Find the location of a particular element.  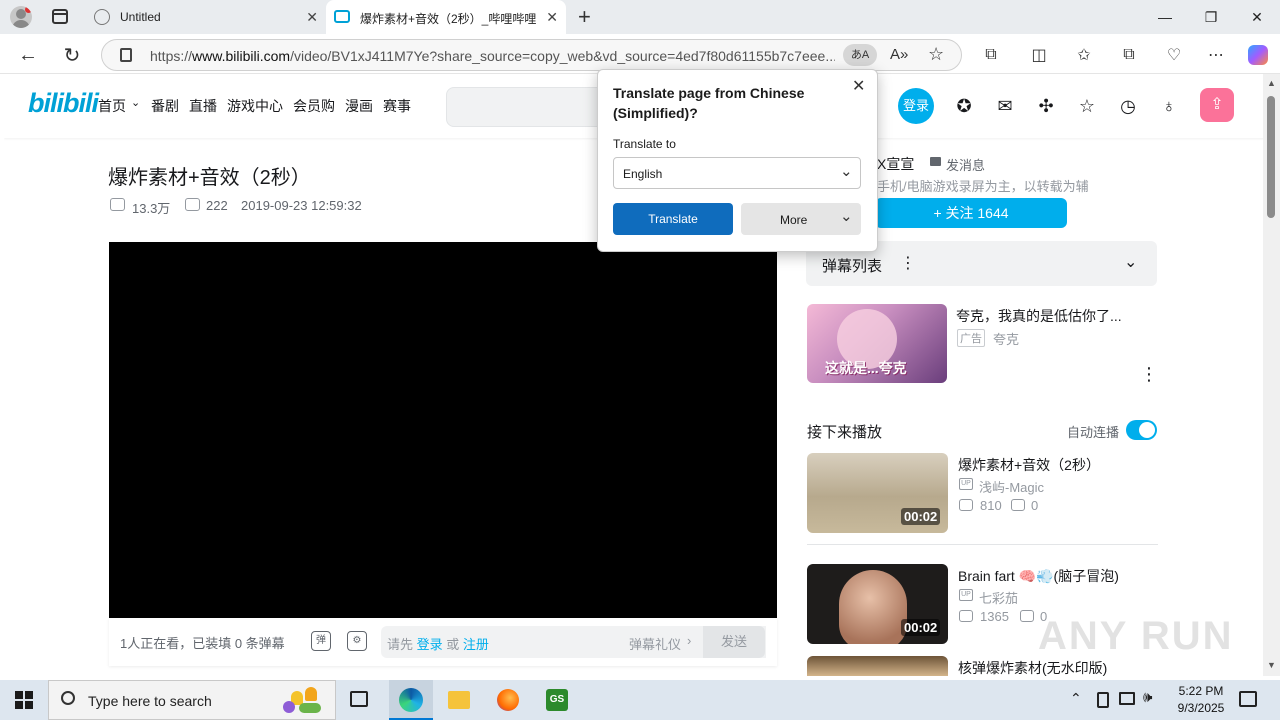

scroll-down-icon: ▼ is located at coordinates (1271, 665).